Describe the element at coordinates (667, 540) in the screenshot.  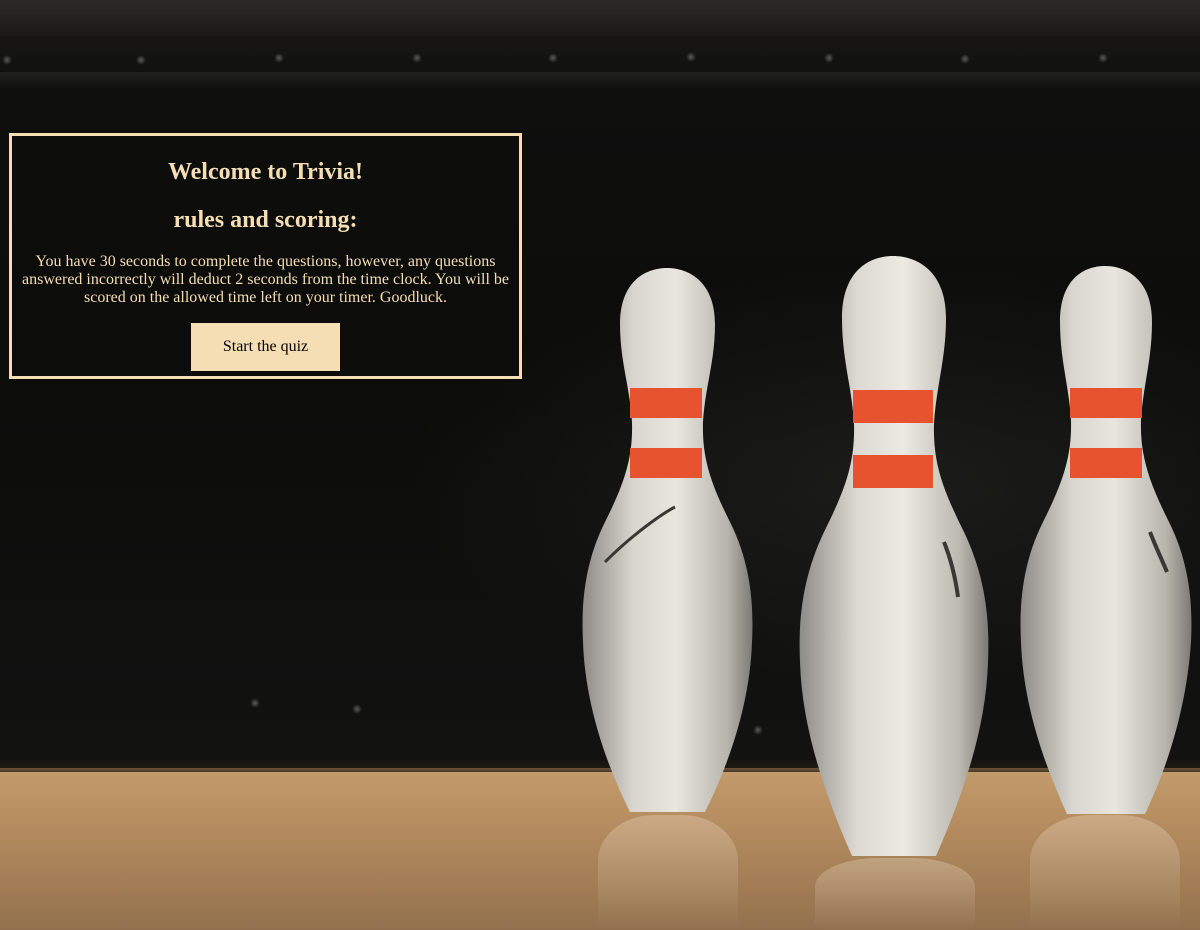
I see `bowling-pin-left` at that location.